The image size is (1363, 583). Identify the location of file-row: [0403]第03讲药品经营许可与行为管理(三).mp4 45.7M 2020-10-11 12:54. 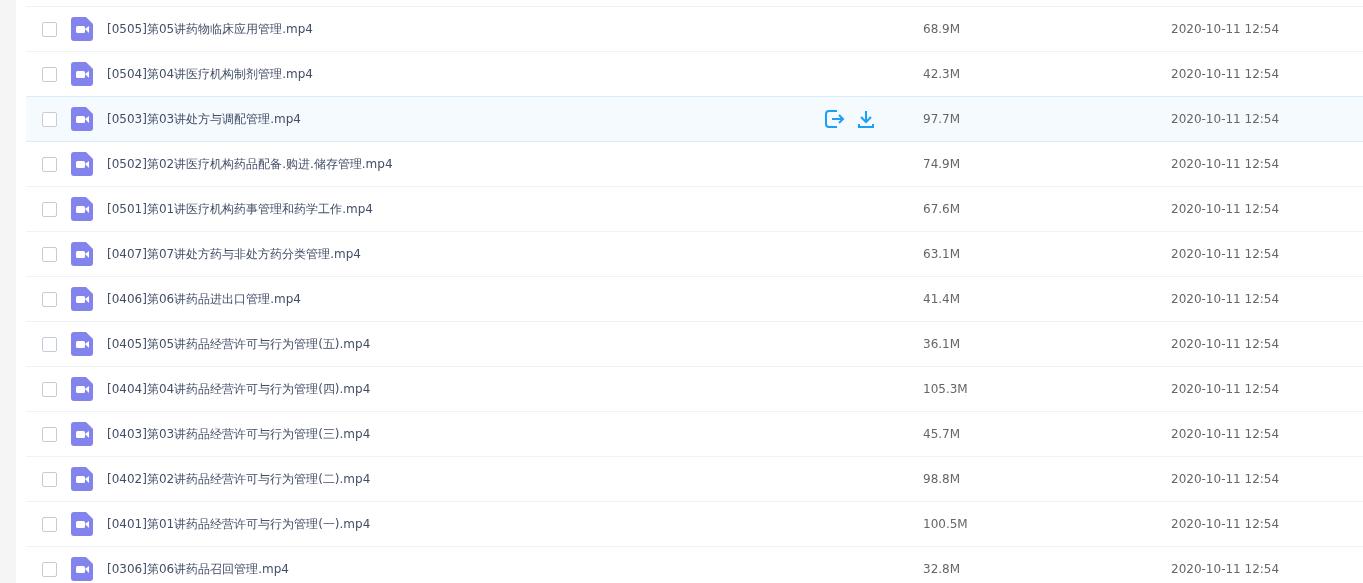
(694, 434).